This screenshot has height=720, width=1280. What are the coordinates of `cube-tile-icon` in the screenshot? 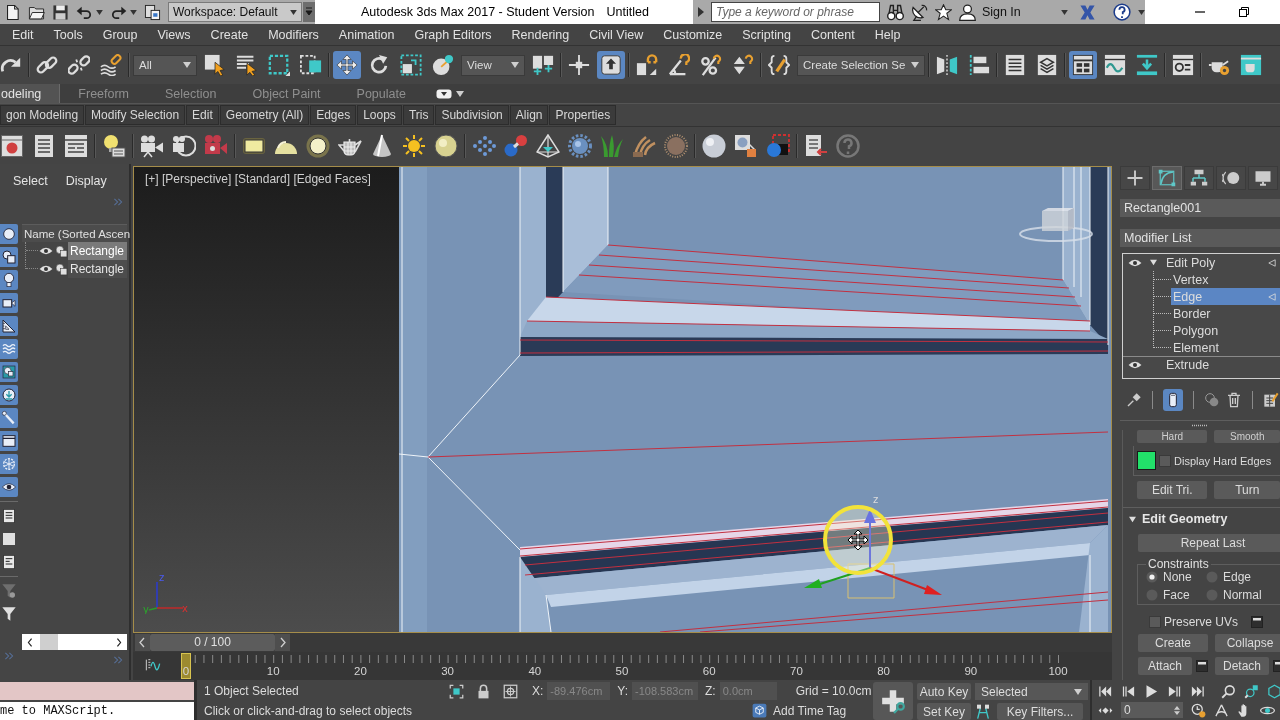 It's located at (759, 710).